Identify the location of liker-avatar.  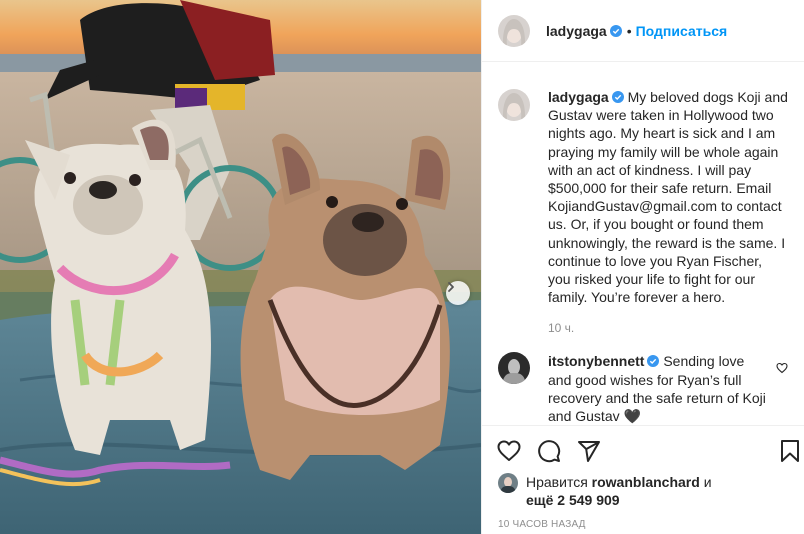
(508, 483).